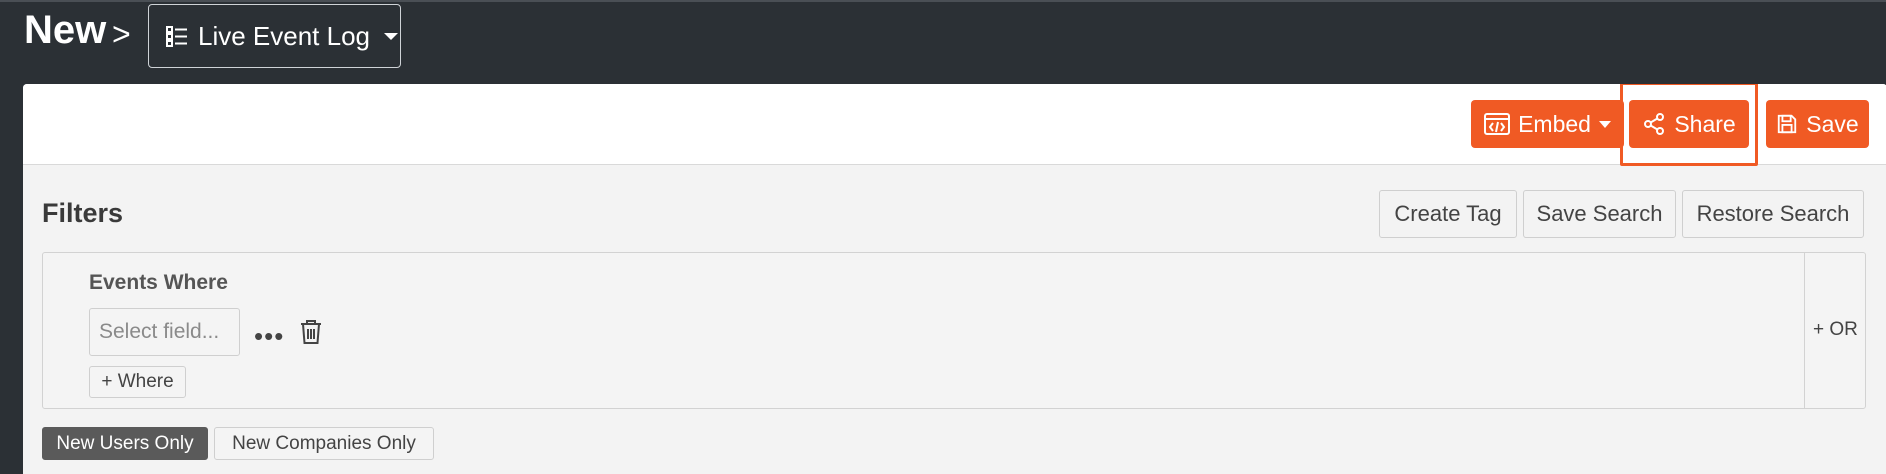 This screenshot has width=1886, height=474. What do you see at coordinates (1832, 123) in the screenshot?
I see `save-button-label: Save` at bounding box center [1832, 123].